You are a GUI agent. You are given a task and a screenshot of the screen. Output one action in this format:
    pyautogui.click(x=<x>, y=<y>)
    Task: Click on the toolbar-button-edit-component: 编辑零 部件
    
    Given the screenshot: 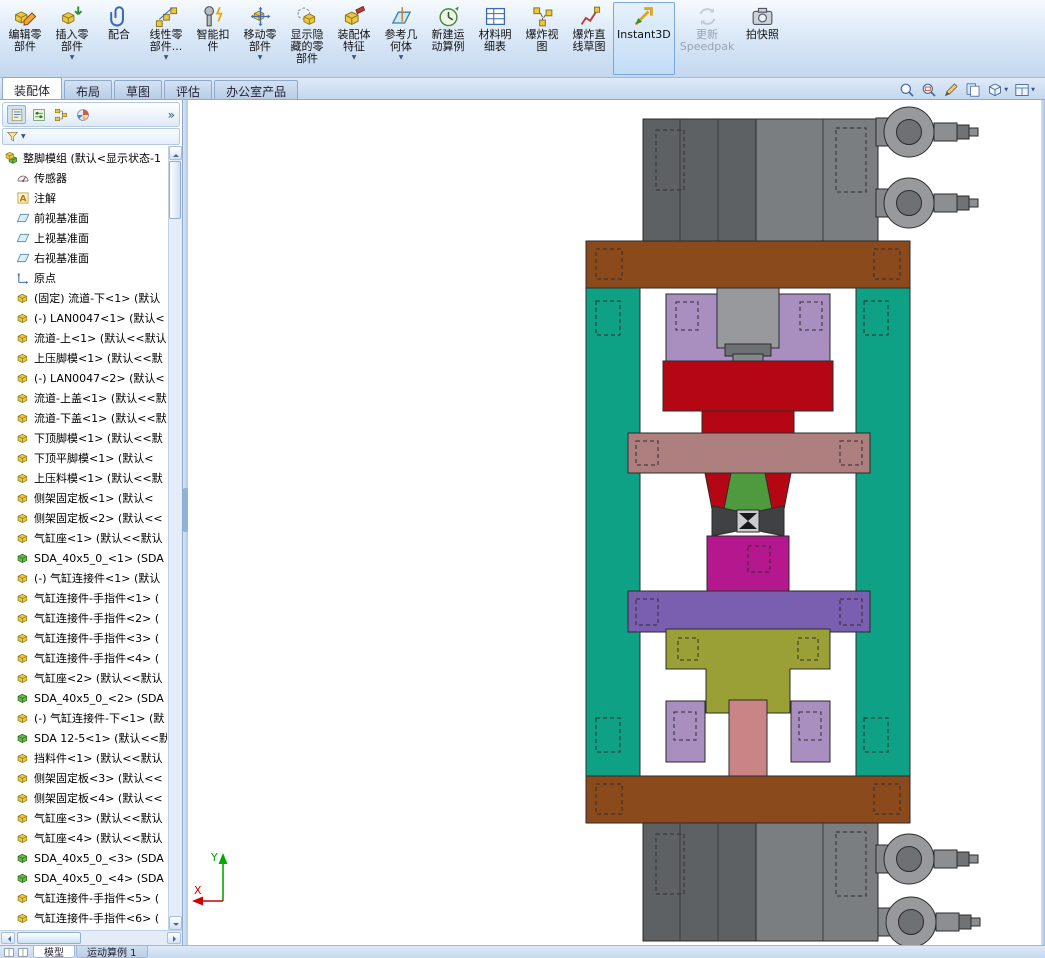 What is the action you would take?
    pyautogui.click(x=25, y=38)
    